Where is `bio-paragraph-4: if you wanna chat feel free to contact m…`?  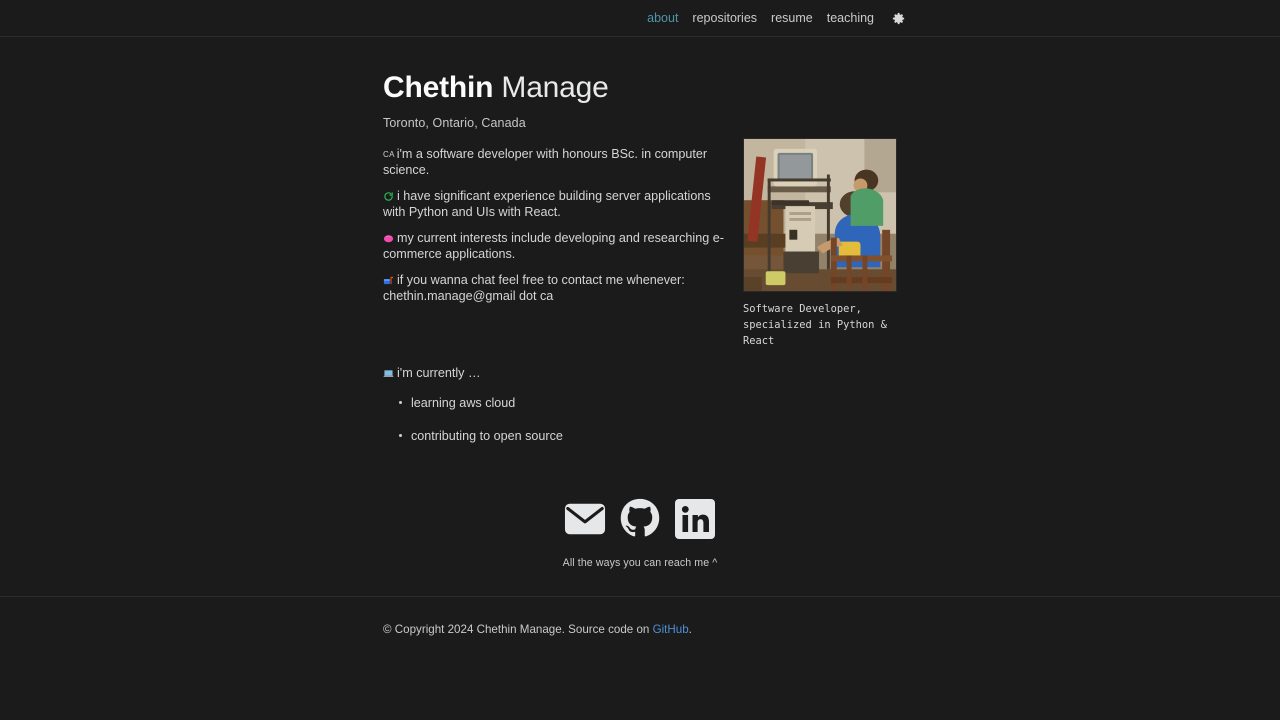 bio-paragraph-4: if you wanna chat feel free to contact m… is located at coordinates (555, 288).